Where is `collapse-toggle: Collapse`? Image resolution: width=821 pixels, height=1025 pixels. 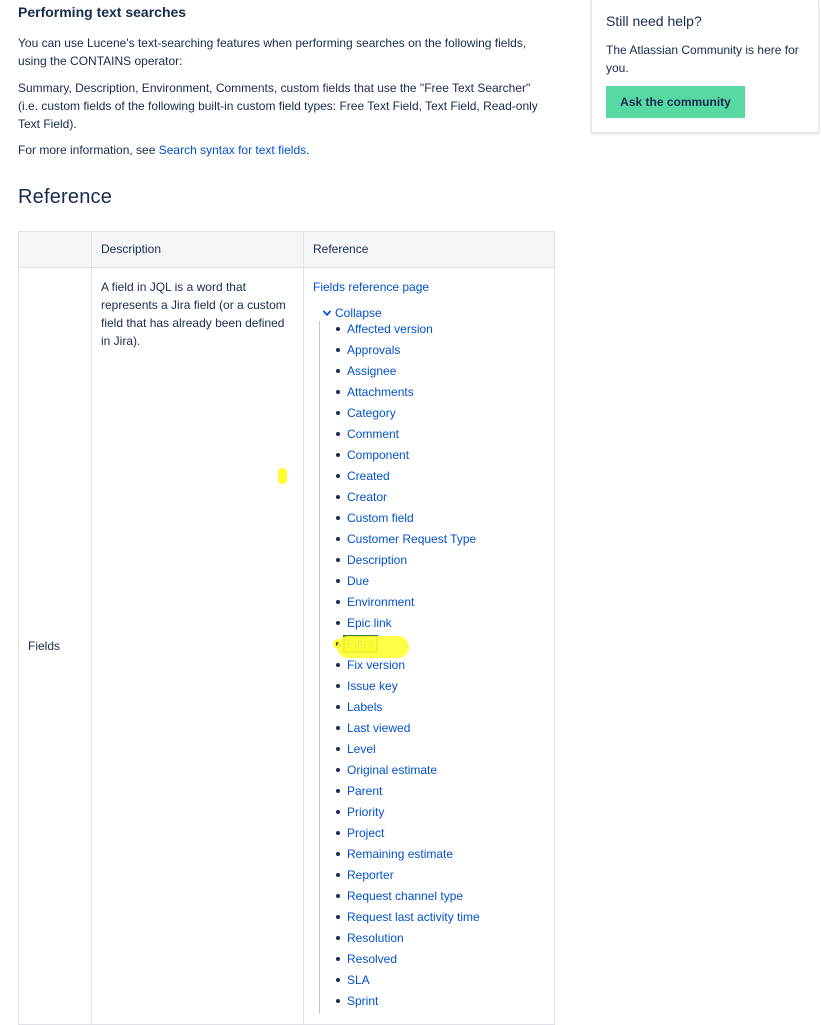
collapse-toggle: Collapse is located at coordinates (433, 313).